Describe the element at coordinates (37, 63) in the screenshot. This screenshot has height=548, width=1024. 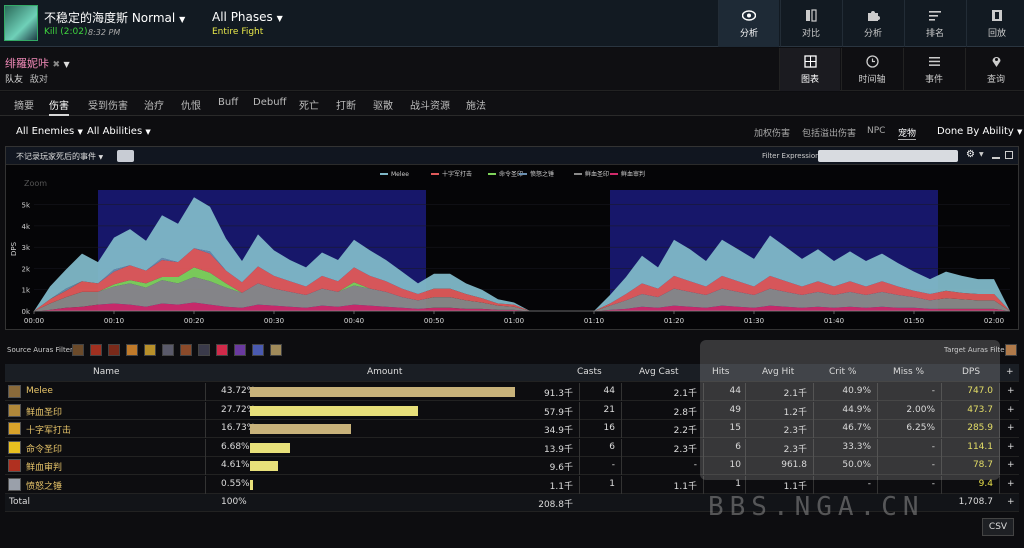
I see `player-selector: 绯羅妮咔 ✖ ▼` at that location.